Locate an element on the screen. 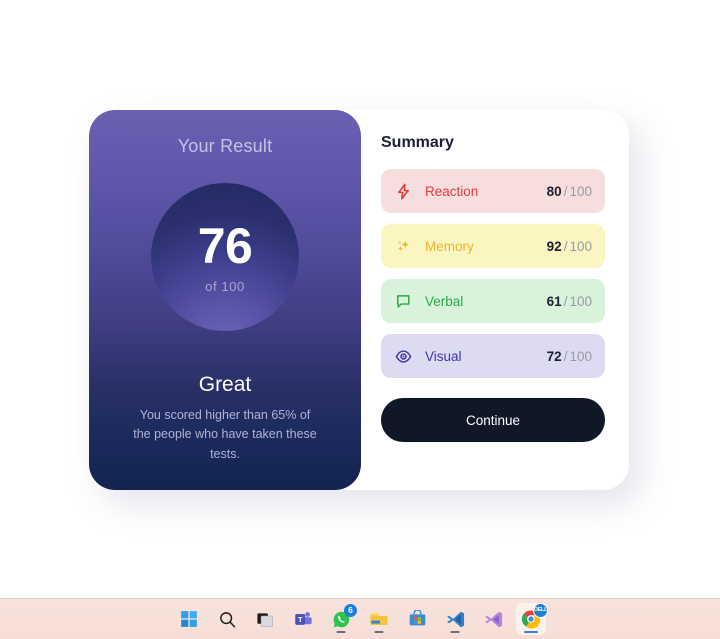  vs-code-running-indicator is located at coordinates (455, 631).